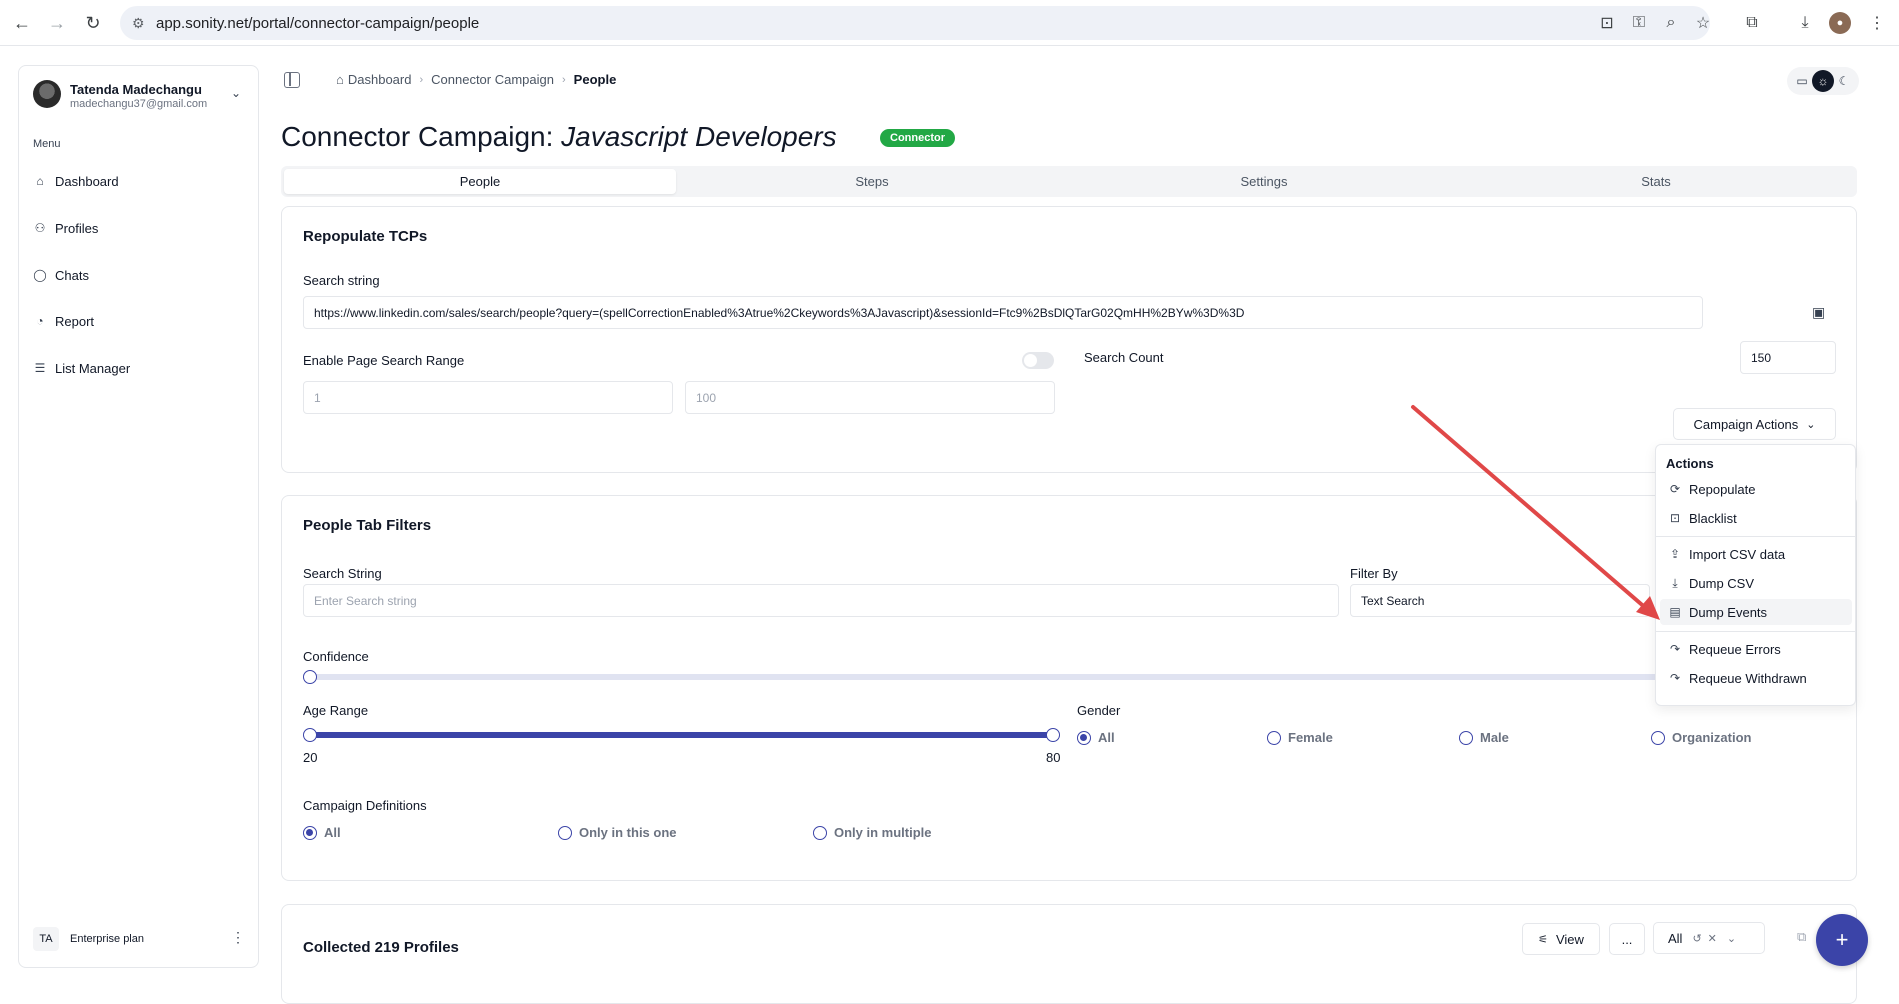  I want to click on annotation-arrow, so click(1535, 512).